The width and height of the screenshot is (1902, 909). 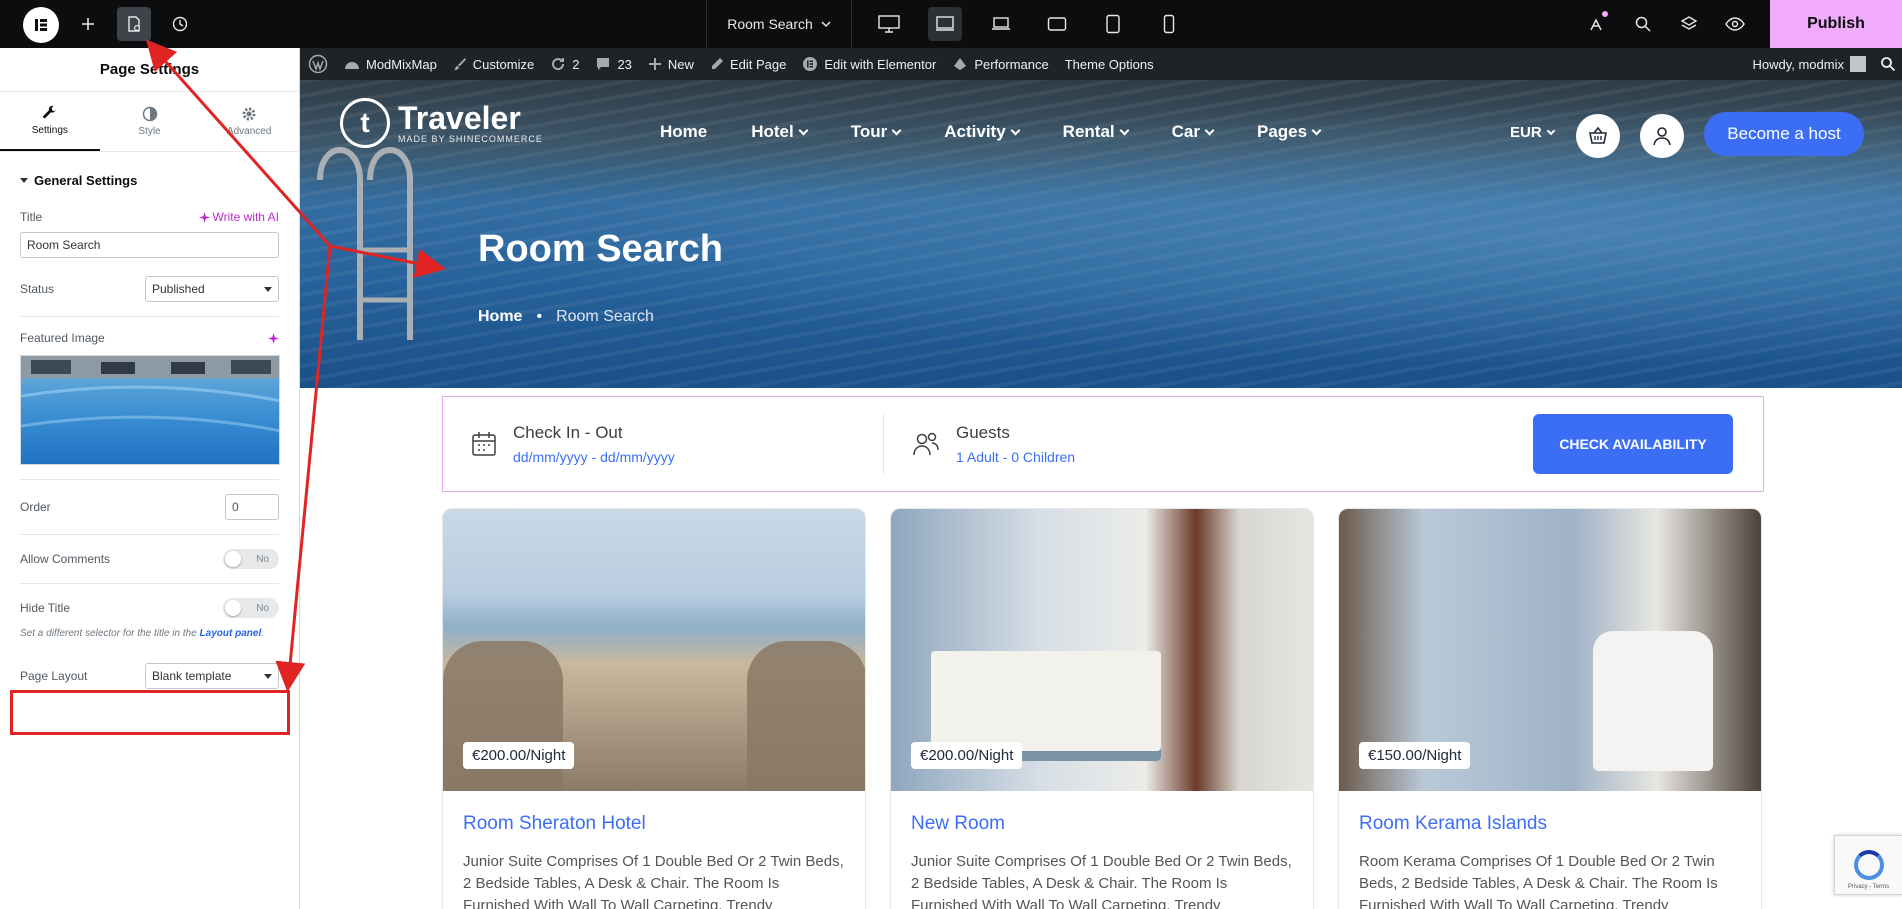 I want to click on history-icon, so click(x=180, y=24).